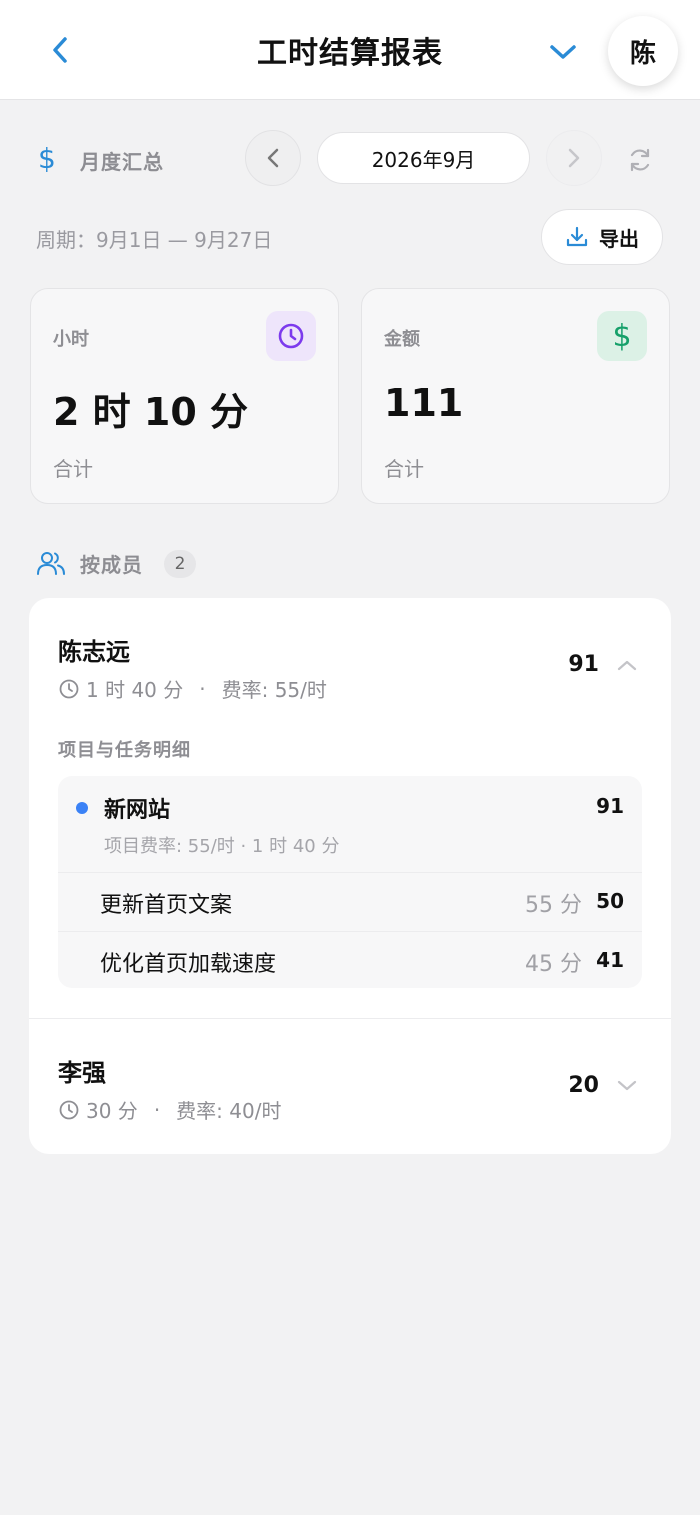 The width and height of the screenshot is (700, 1515). Describe the element at coordinates (229, 1111) in the screenshot. I see `member-rate: 费率: 40/时` at that location.